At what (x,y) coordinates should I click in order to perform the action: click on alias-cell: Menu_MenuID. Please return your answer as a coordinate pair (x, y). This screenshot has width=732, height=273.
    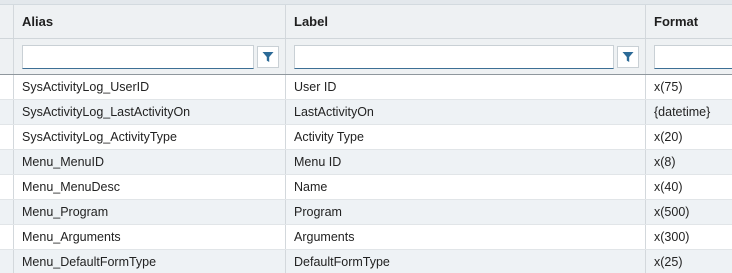
    Looking at the image, I should click on (150, 162).